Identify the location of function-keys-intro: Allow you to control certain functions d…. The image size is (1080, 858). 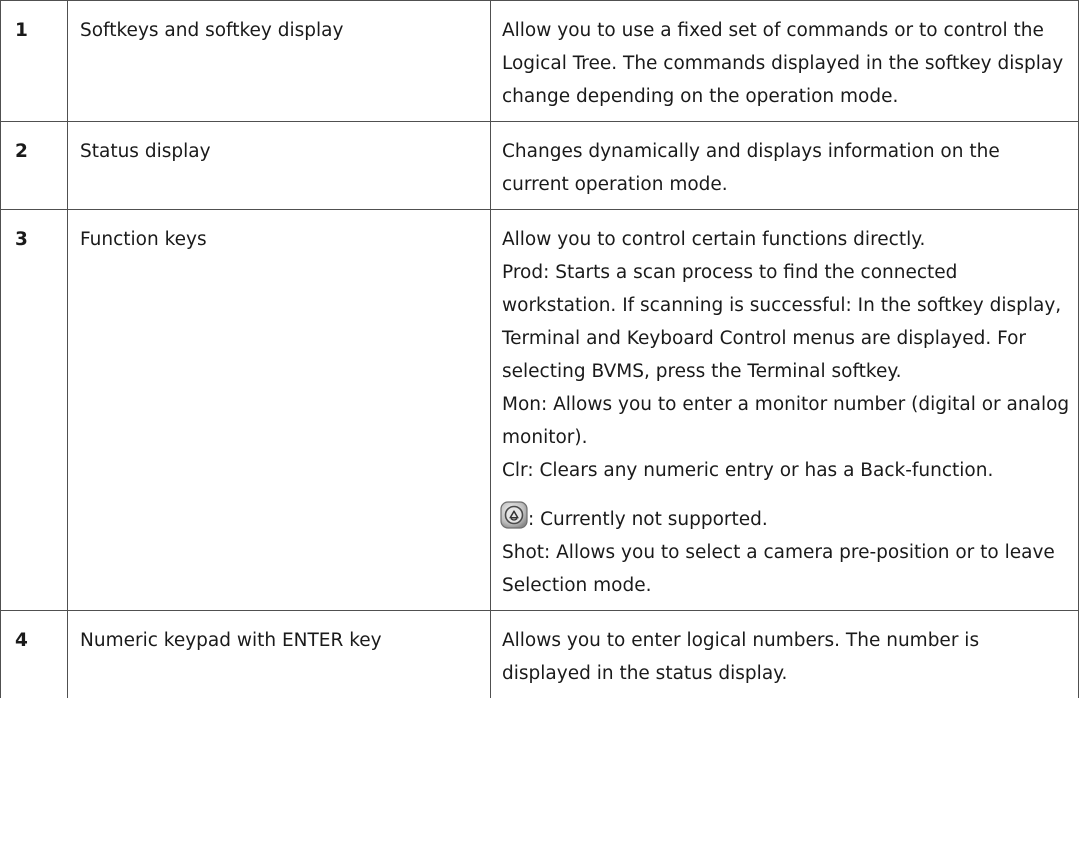
(714, 239).